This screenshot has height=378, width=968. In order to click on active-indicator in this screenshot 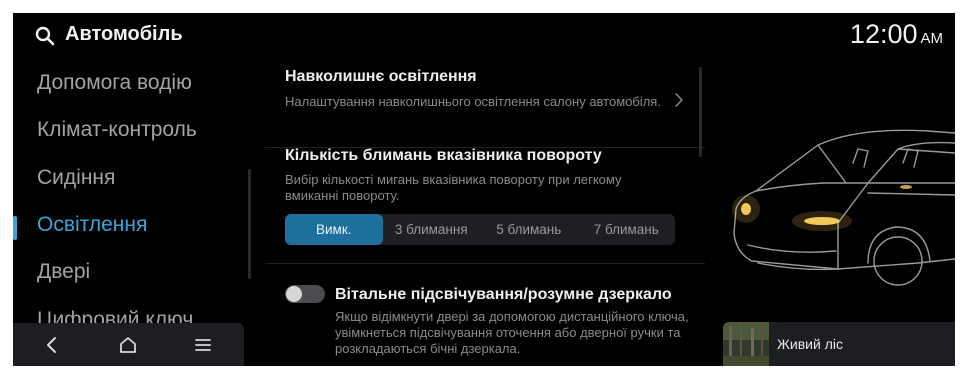, I will do `click(15, 228)`.